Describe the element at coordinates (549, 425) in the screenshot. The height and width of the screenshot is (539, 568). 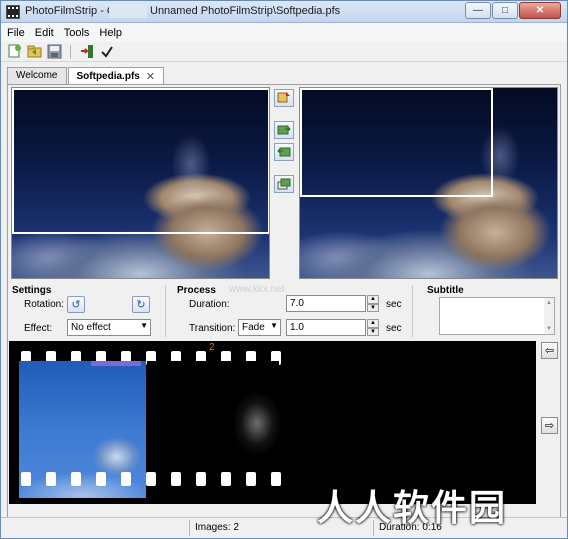
I see `move-right-icon: ⇨` at that location.